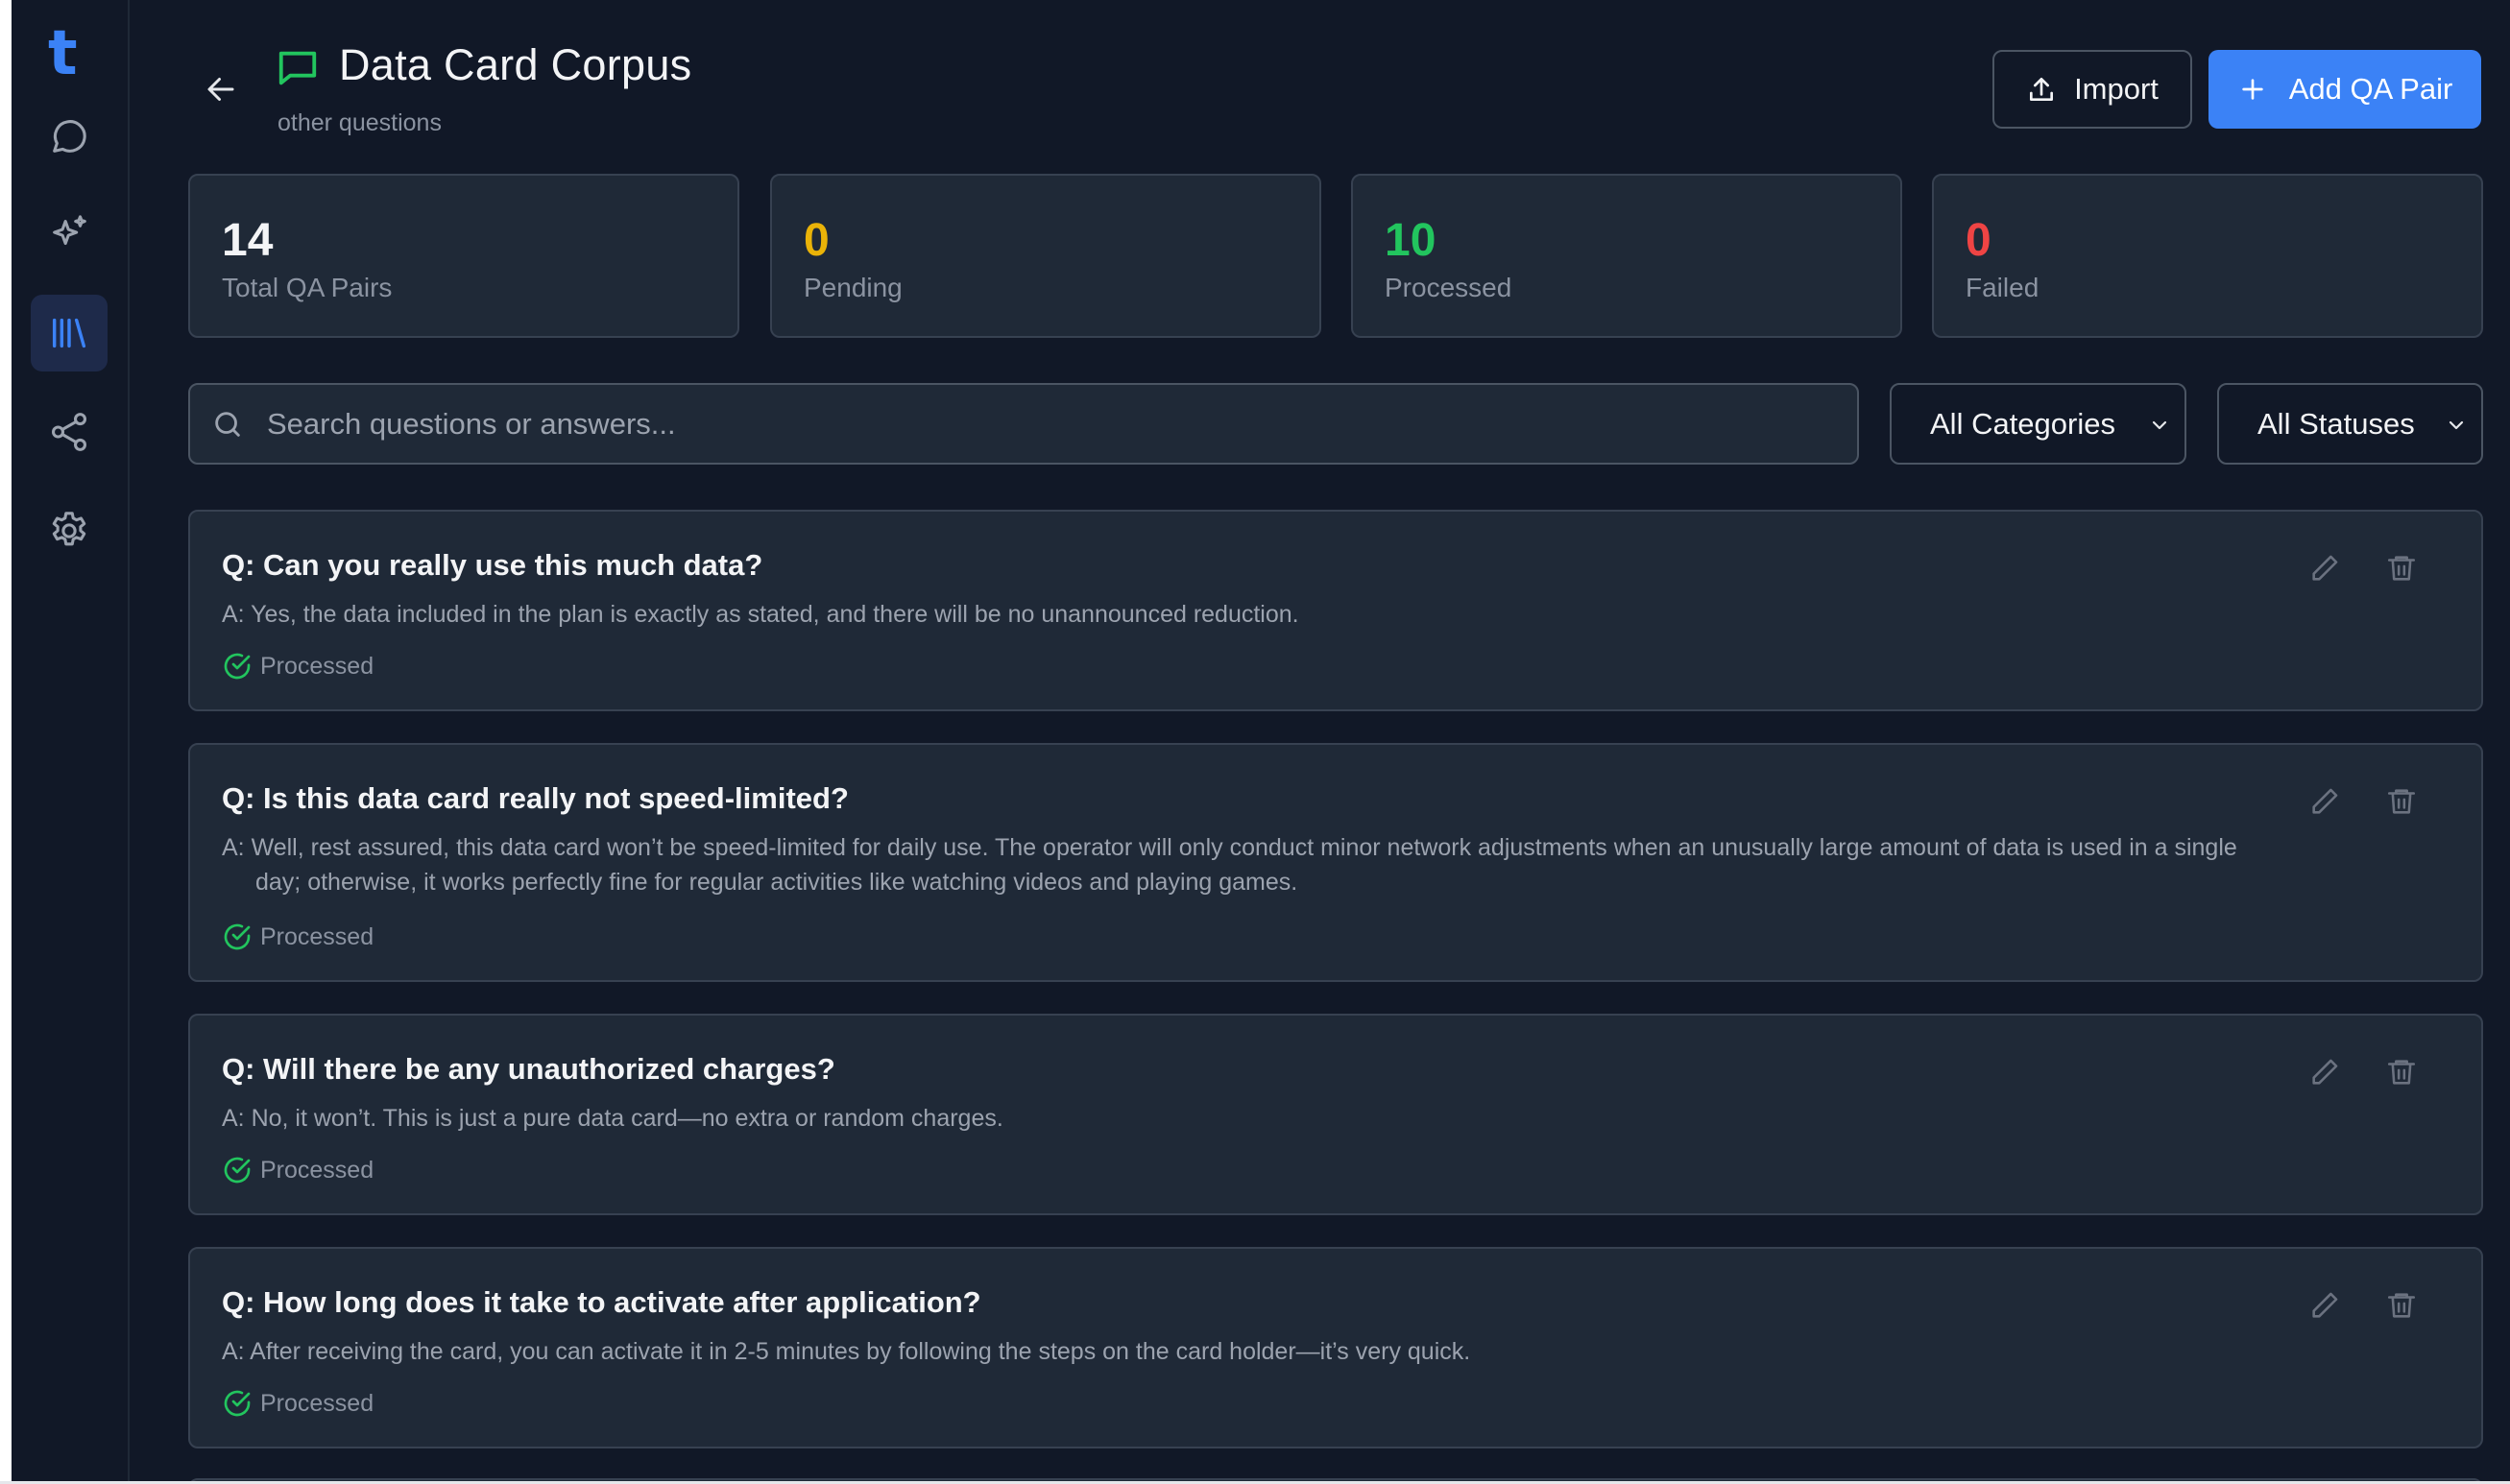 Image resolution: width=2510 pixels, height=1484 pixels. I want to click on sidebar-item-chat, so click(69, 137).